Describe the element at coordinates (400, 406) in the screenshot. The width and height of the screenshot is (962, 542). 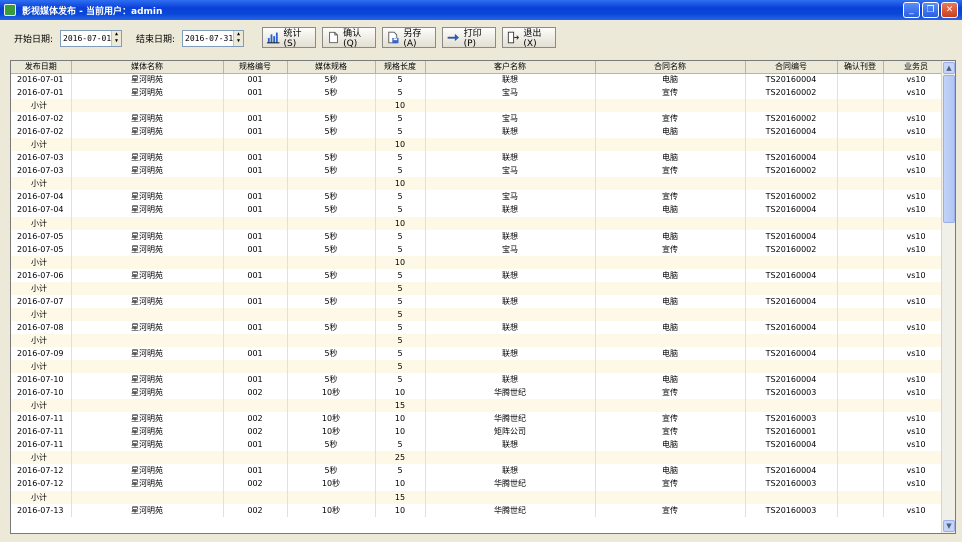
I see `cell-spec-length: 15` at that location.